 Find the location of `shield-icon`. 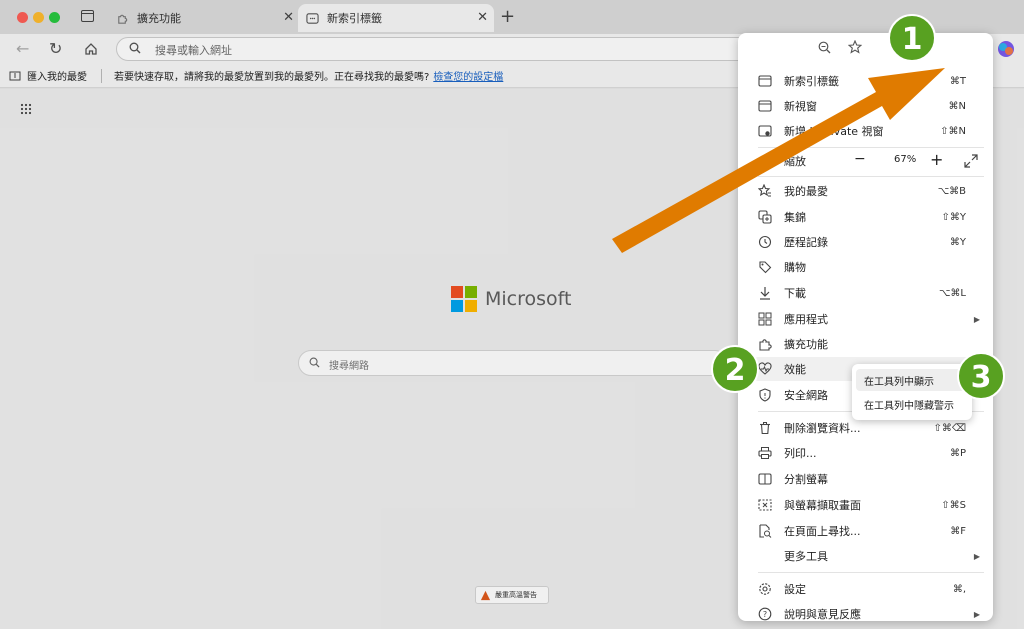

shield-icon is located at coordinates (765, 395).